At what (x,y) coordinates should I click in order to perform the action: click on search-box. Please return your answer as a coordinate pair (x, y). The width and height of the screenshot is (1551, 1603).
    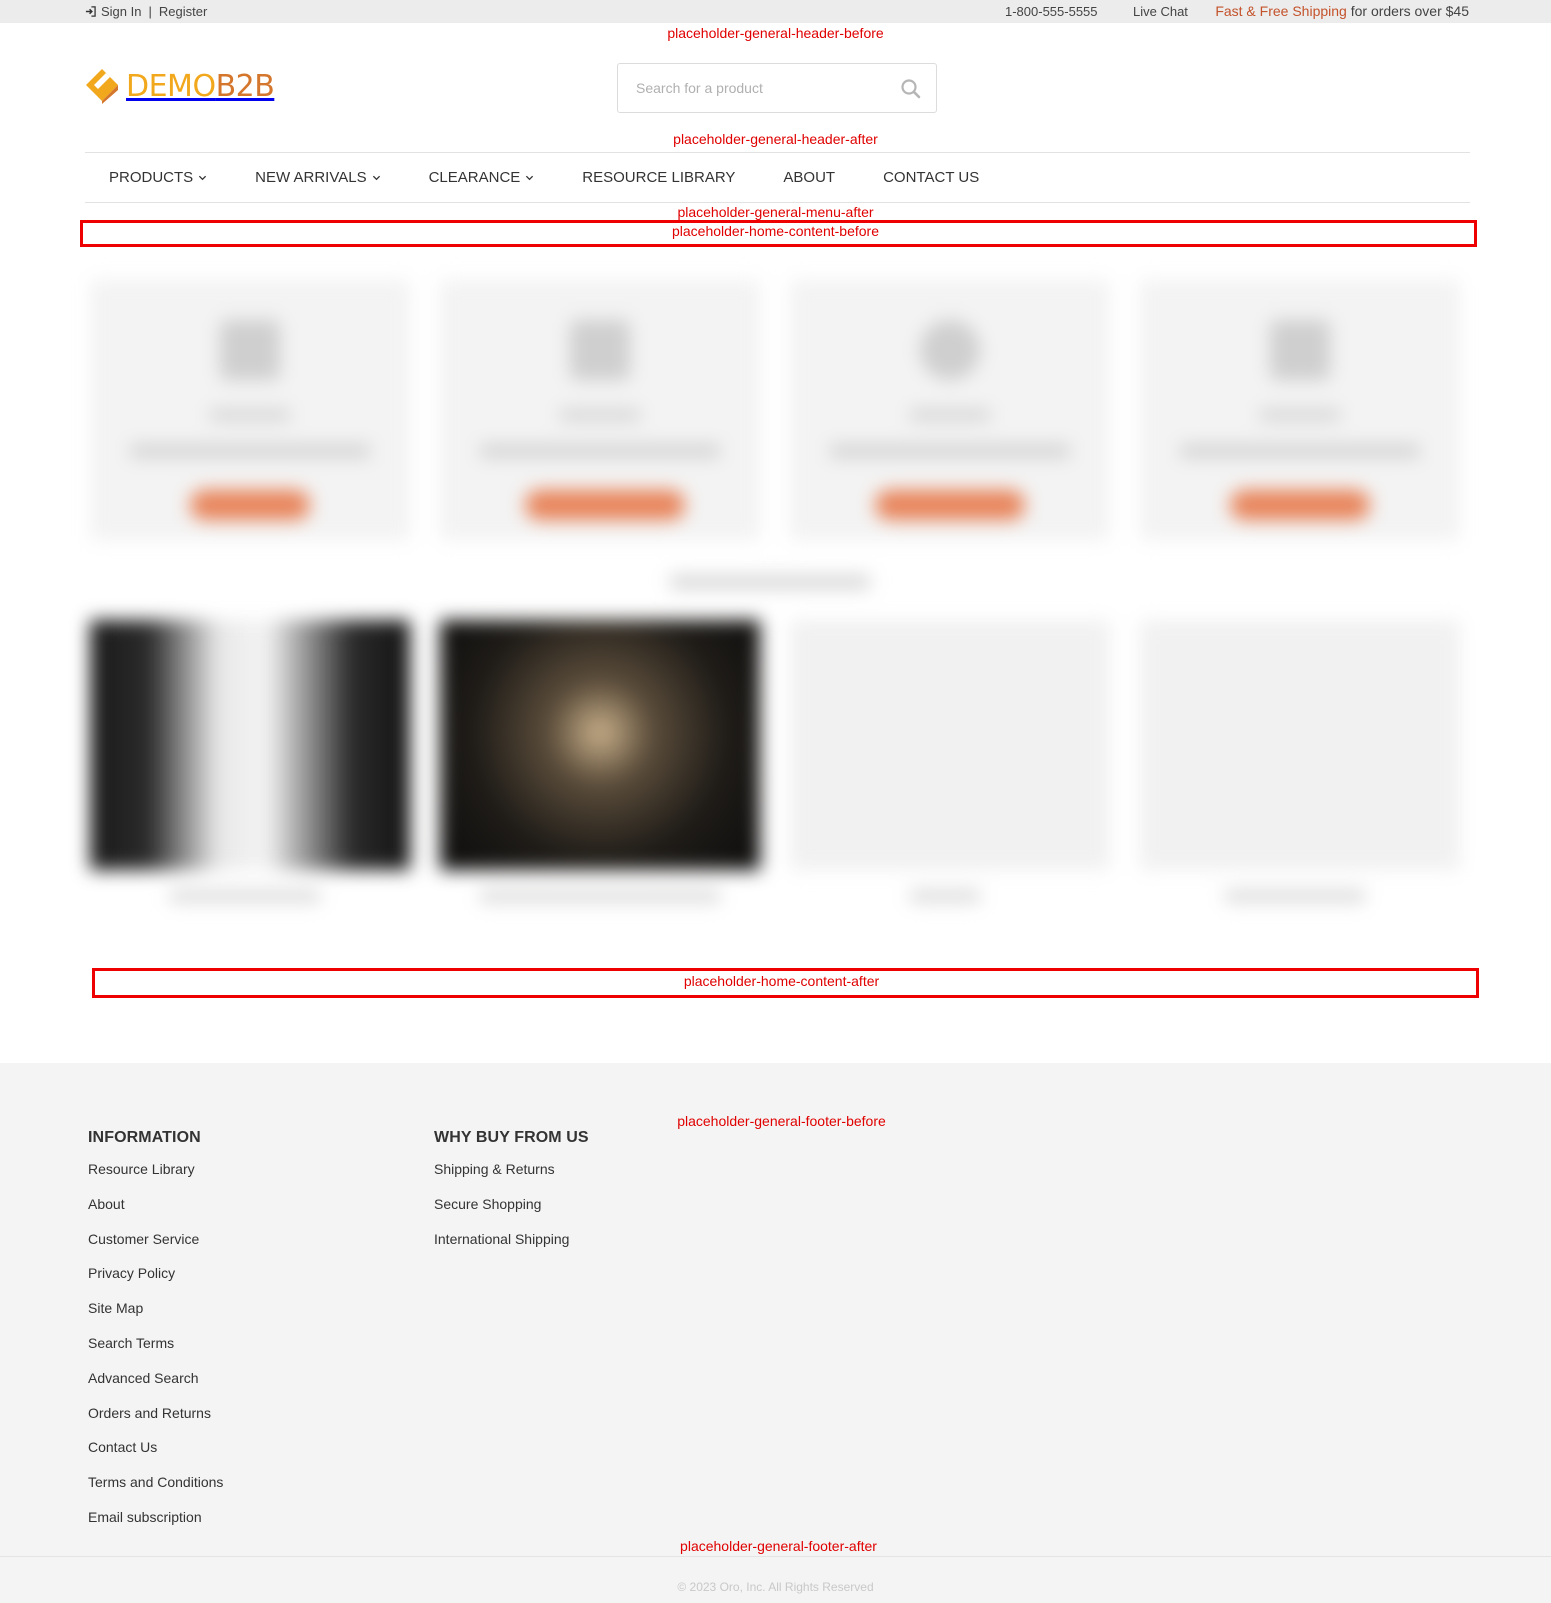
    Looking at the image, I should click on (777, 88).